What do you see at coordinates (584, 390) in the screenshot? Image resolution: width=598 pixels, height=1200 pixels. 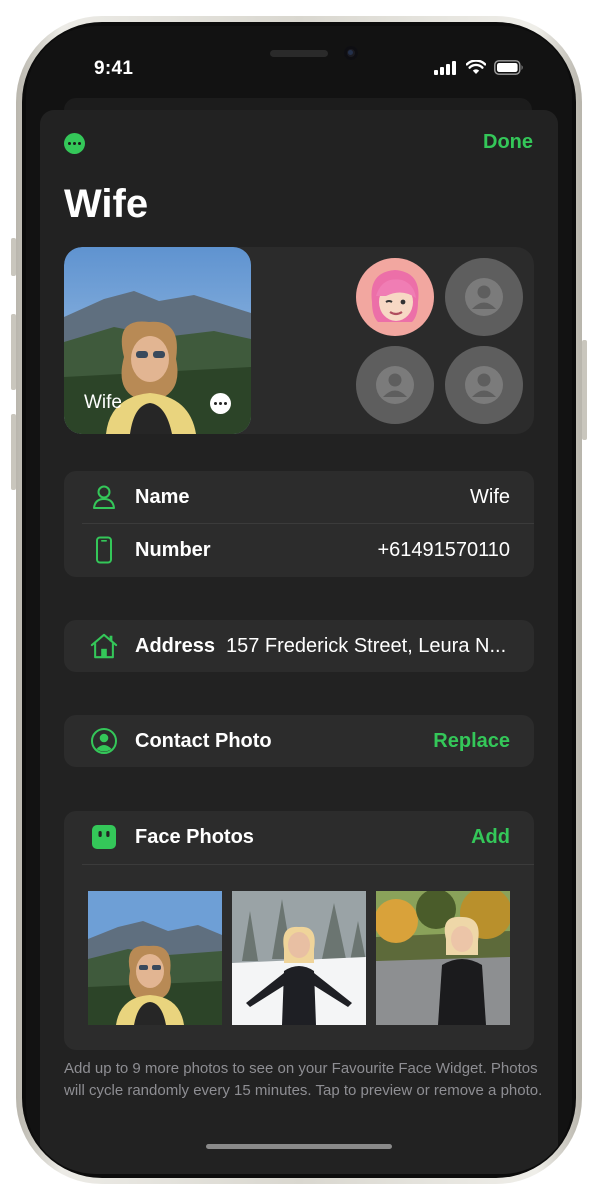 I see `power-button` at bounding box center [584, 390].